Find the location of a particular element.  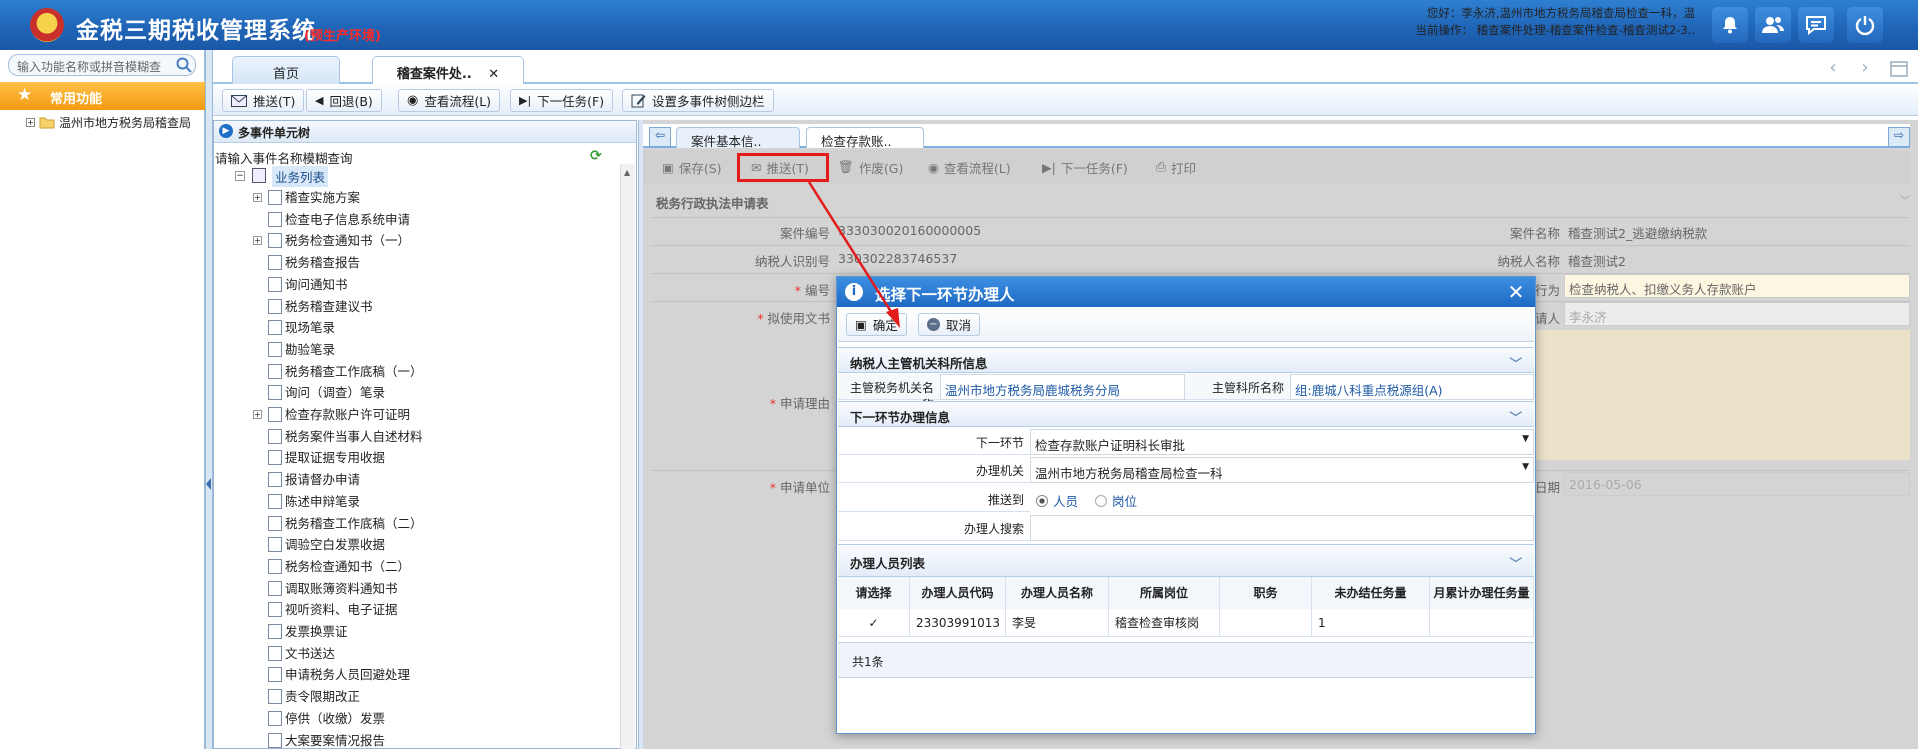

users-icon is located at coordinates (1773, 25).